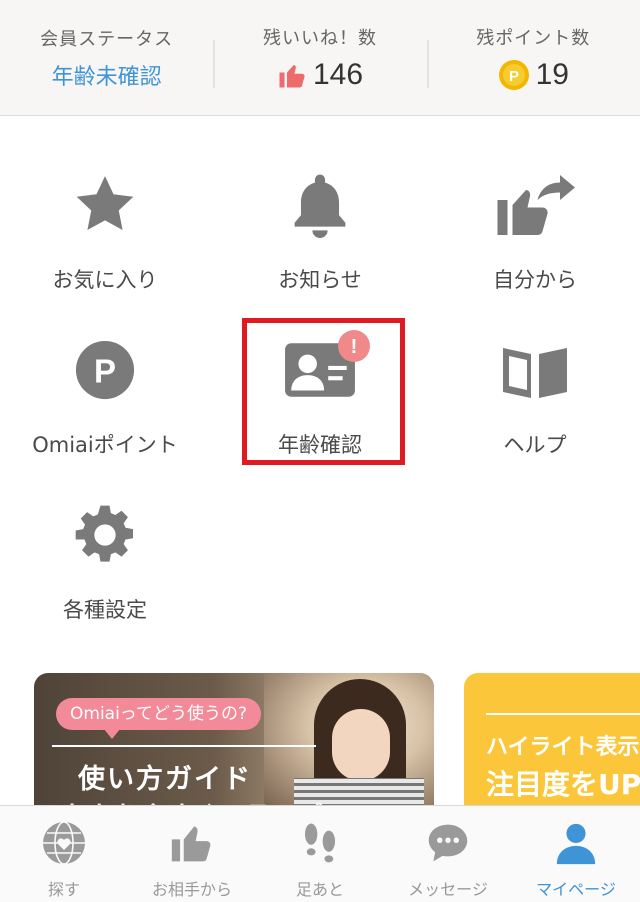  I want to click on menu-help: ヘルプ, so click(535, 396).